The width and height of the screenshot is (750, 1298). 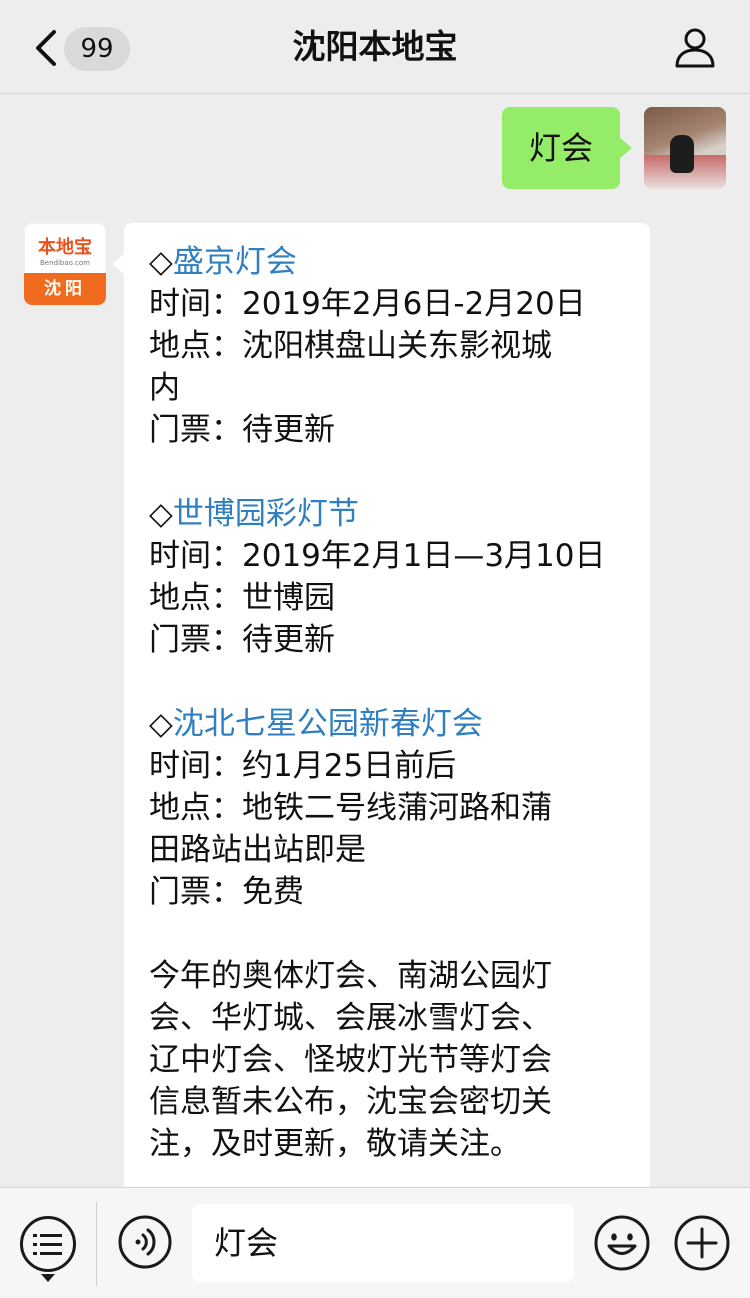 I want to click on event-time: 时间：2019年2月6日-2月20日, so click(x=367, y=304).